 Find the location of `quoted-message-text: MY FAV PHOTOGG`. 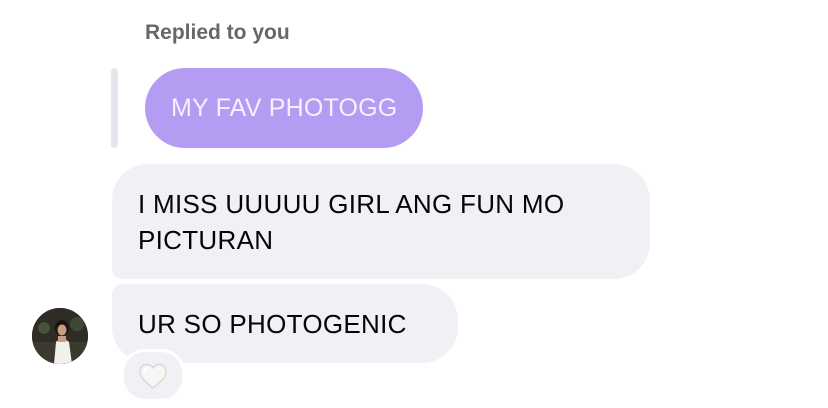

quoted-message-text: MY FAV PHOTOGG is located at coordinates (284, 107).